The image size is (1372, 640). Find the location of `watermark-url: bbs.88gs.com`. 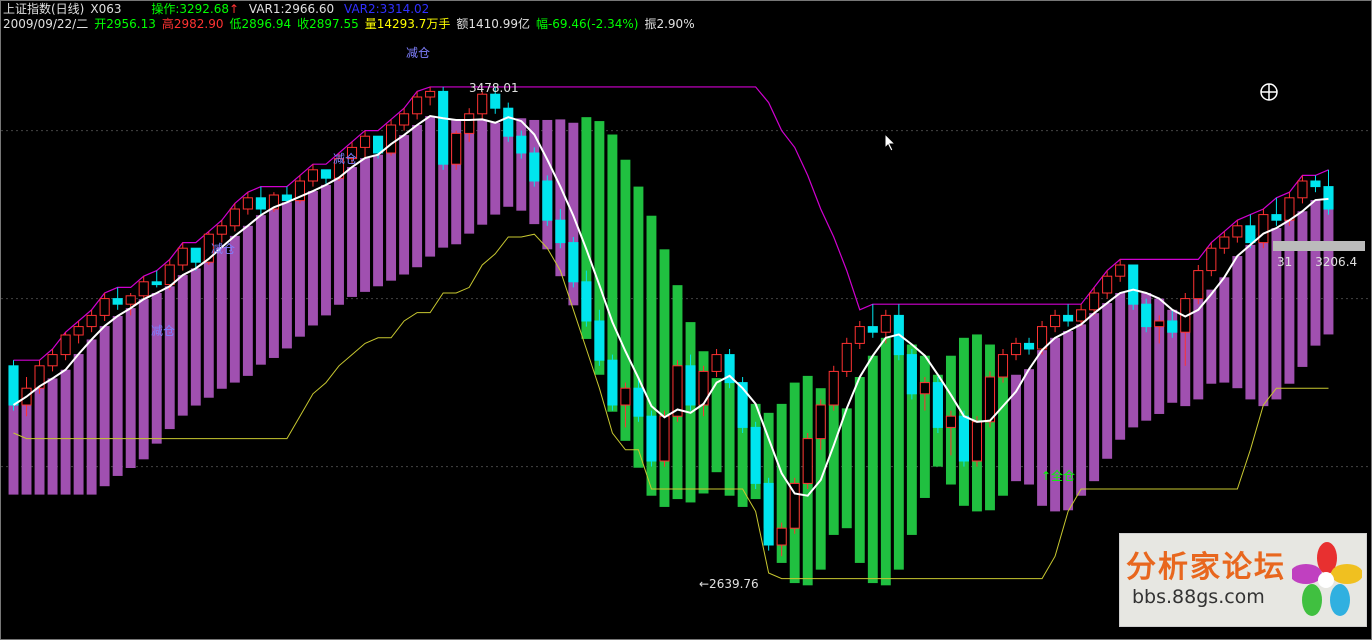

watermark-url: bbs.88gs.com is located at coordinates (1198, 597).